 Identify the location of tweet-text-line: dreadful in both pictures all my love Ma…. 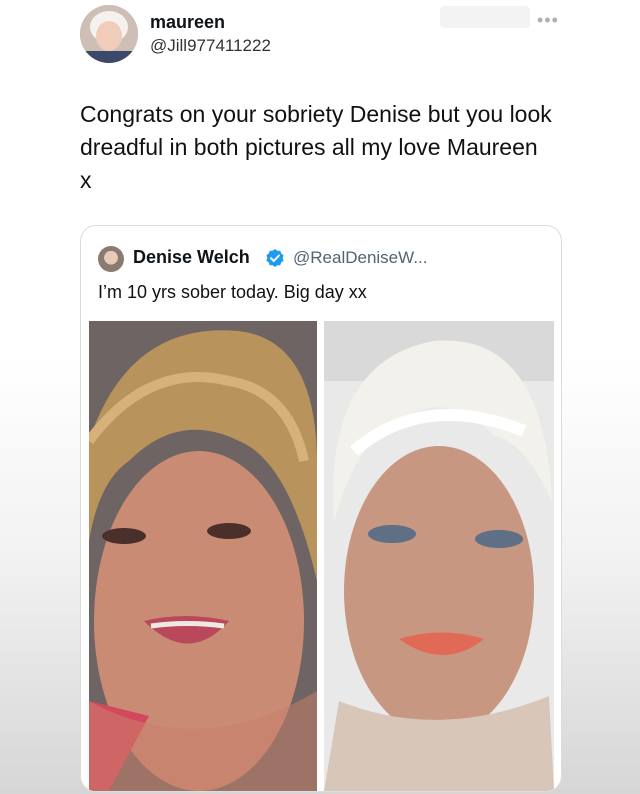
(309, 147).